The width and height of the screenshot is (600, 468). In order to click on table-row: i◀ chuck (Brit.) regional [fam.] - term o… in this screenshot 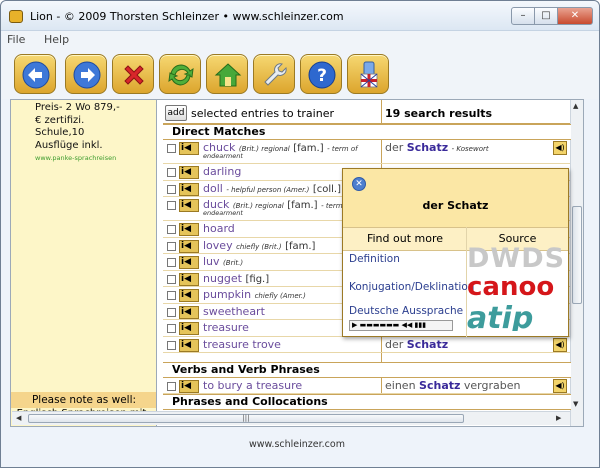, I will do `click(367, 152)`.